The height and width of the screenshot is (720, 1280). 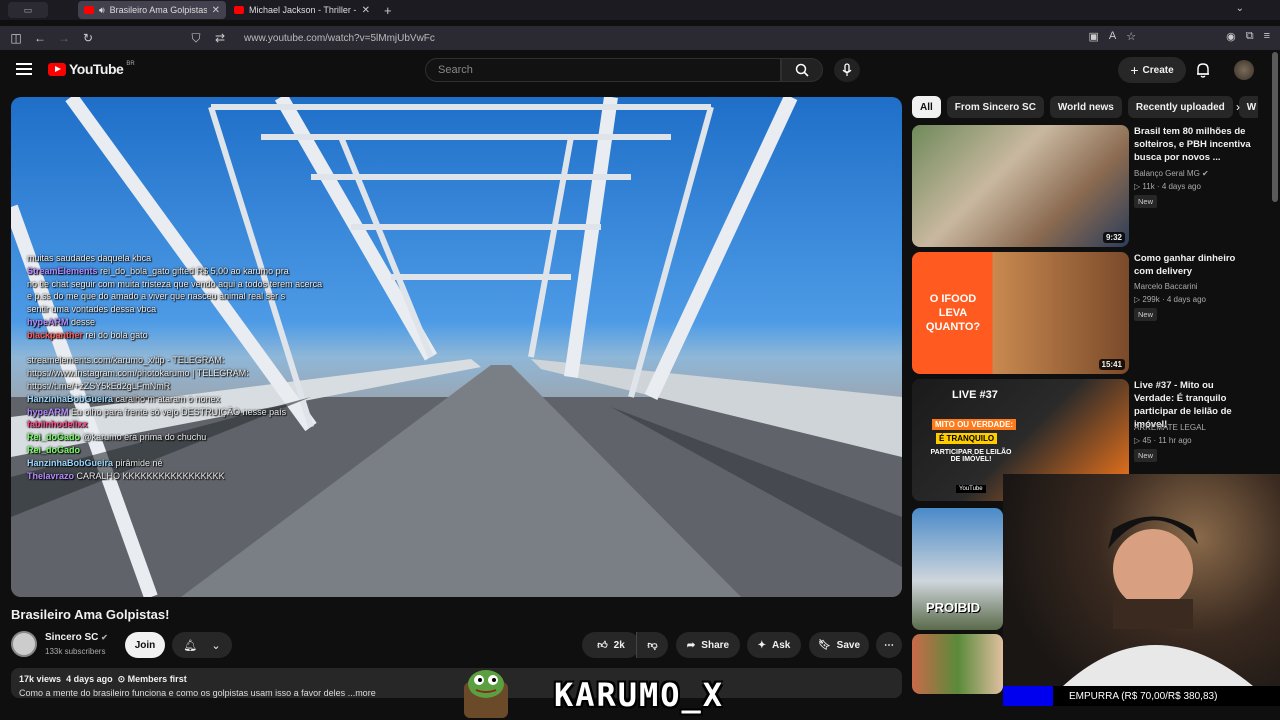 What do you see at coordinates (174, 424) in the screenshot?
I see `chat-message: fabiinhodelixx` at bounding box center [174, 424].